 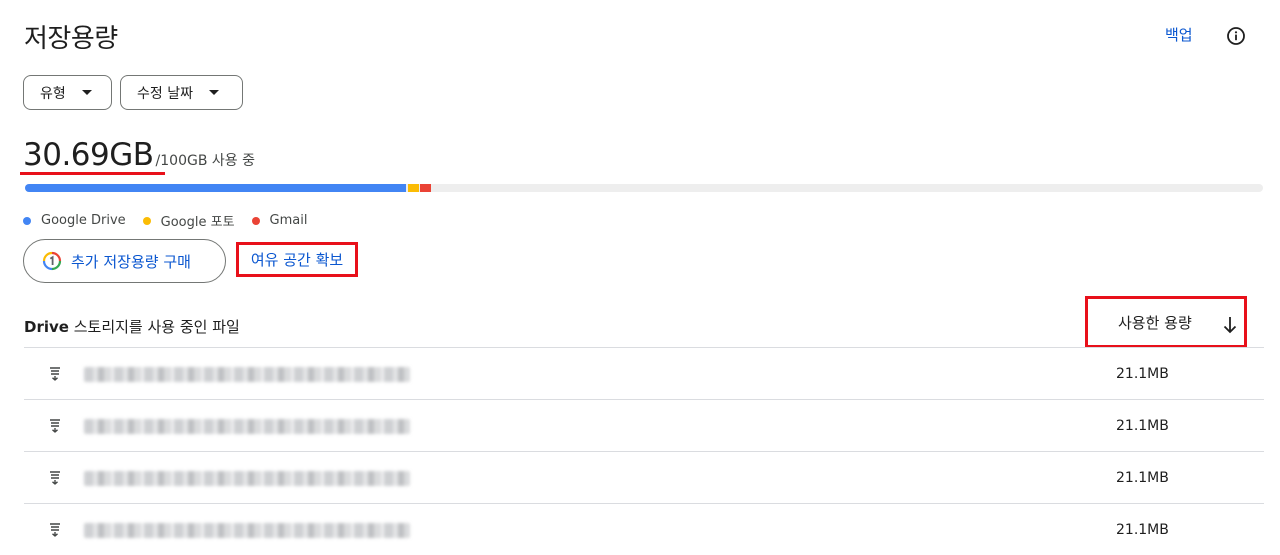 I want to click on drive-dot-icon, so click(x=27, y=220).